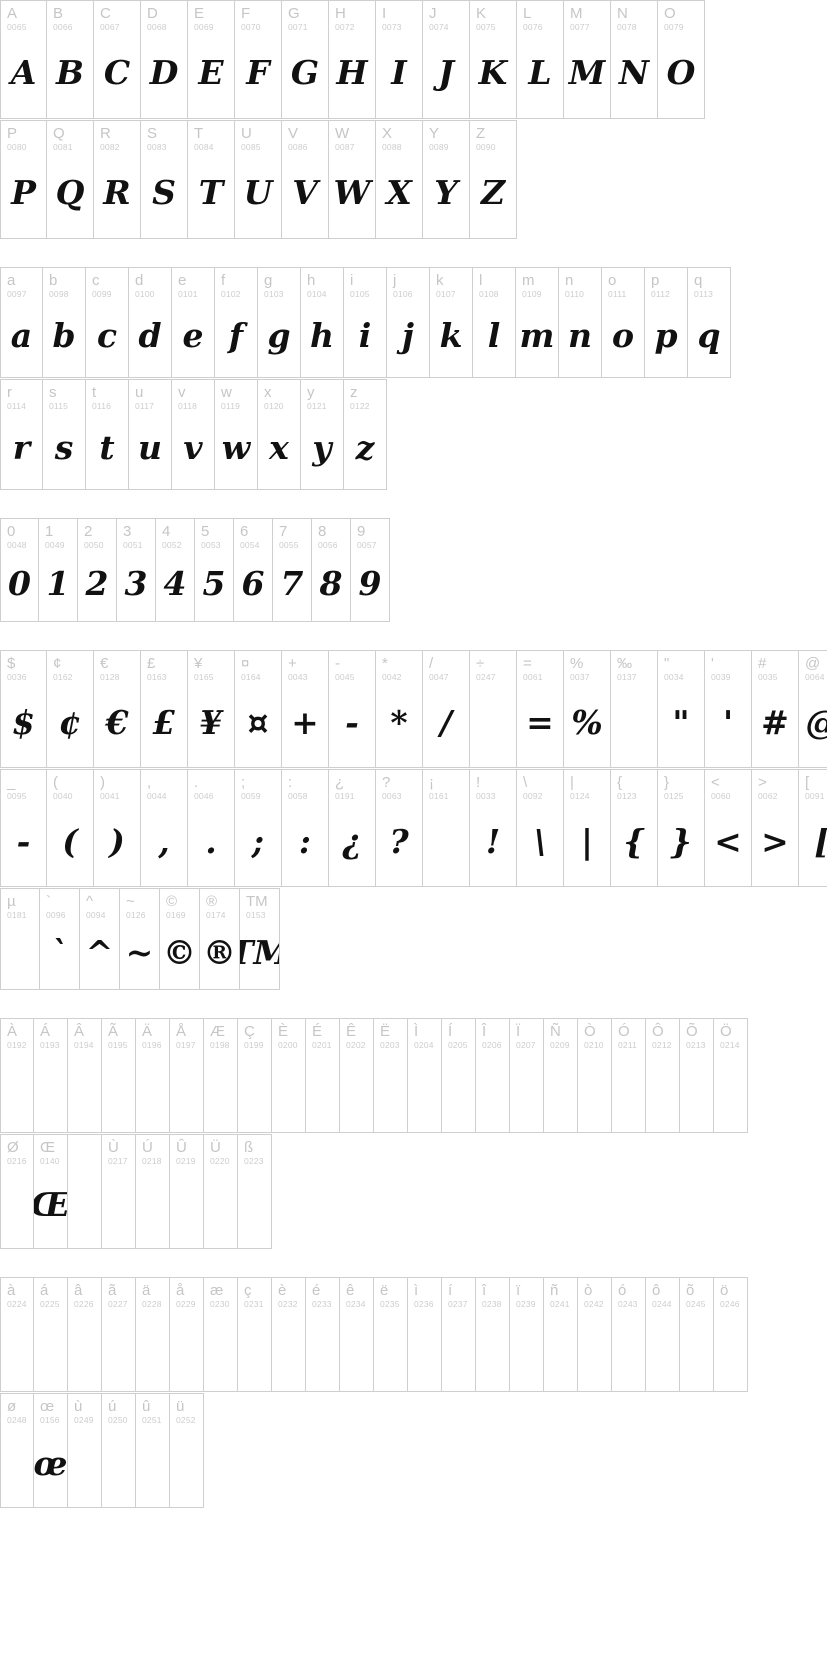 This screenshot has height=1662, width=827. What do you see at coordinates (255, 1191) in the screenshot?
I see `char-cell-0223: ß 0223` at bounding box center [255, 1191].